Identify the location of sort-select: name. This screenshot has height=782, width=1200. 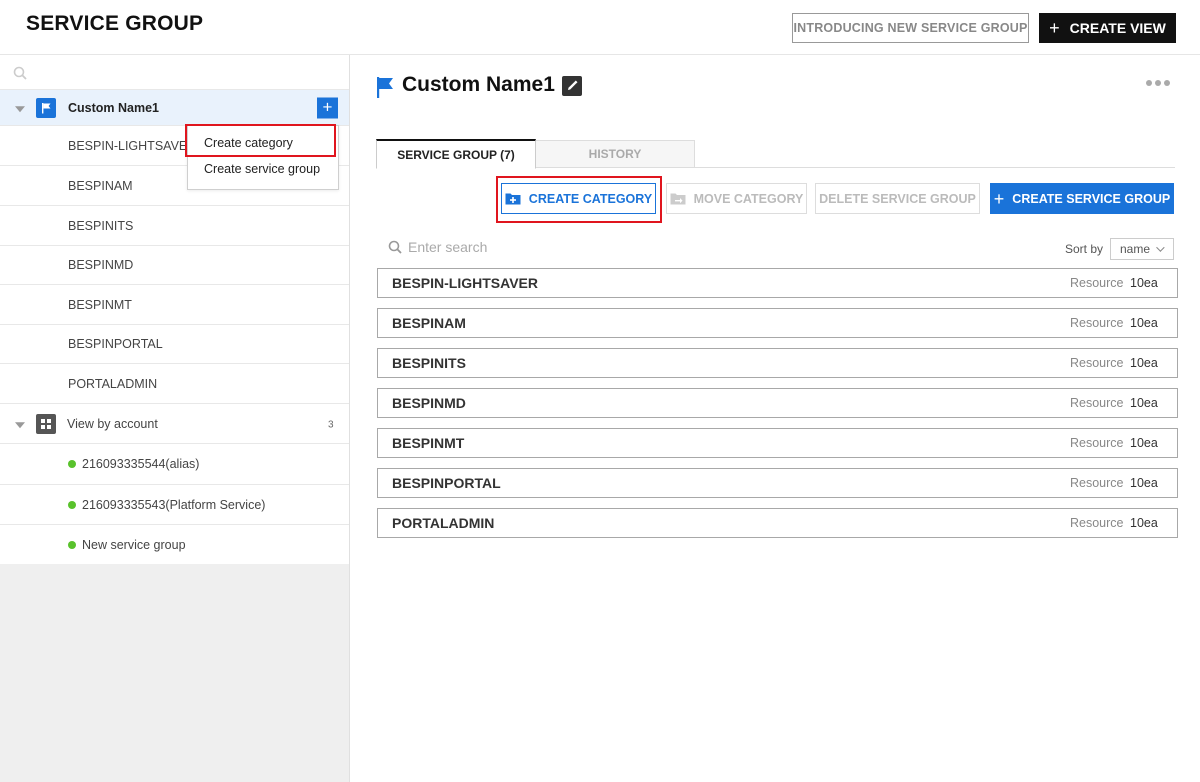
(1142, 249).